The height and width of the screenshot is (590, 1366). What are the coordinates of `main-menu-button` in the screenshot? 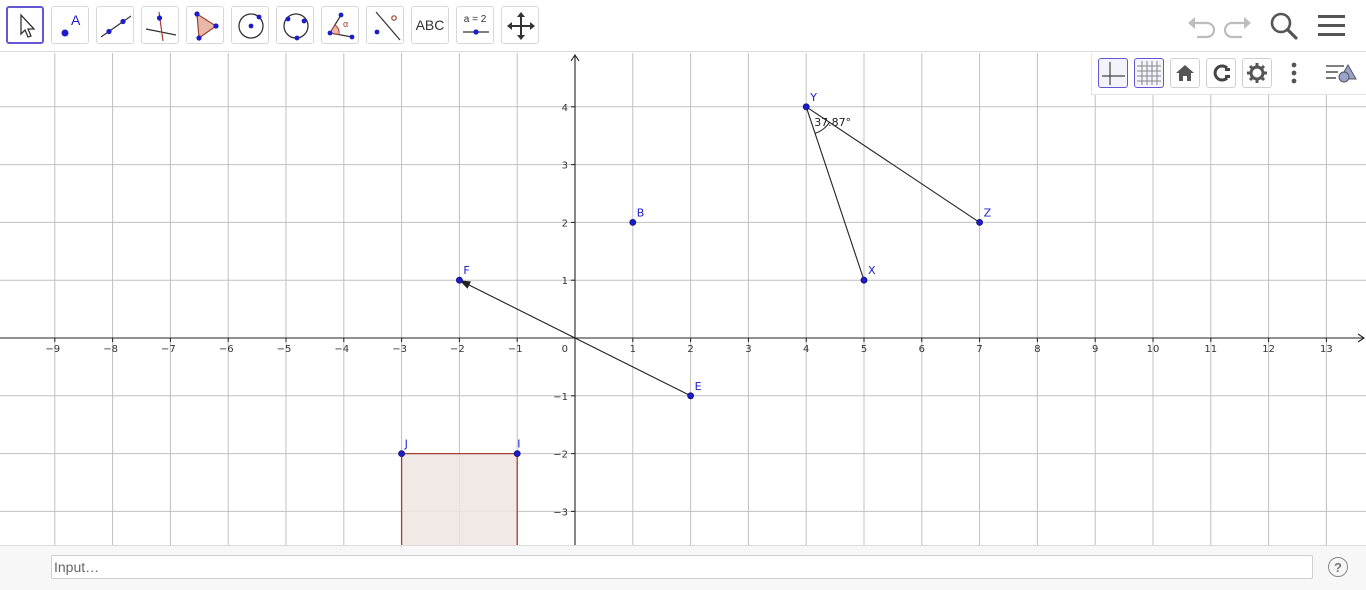 It's located at (1332, 26).